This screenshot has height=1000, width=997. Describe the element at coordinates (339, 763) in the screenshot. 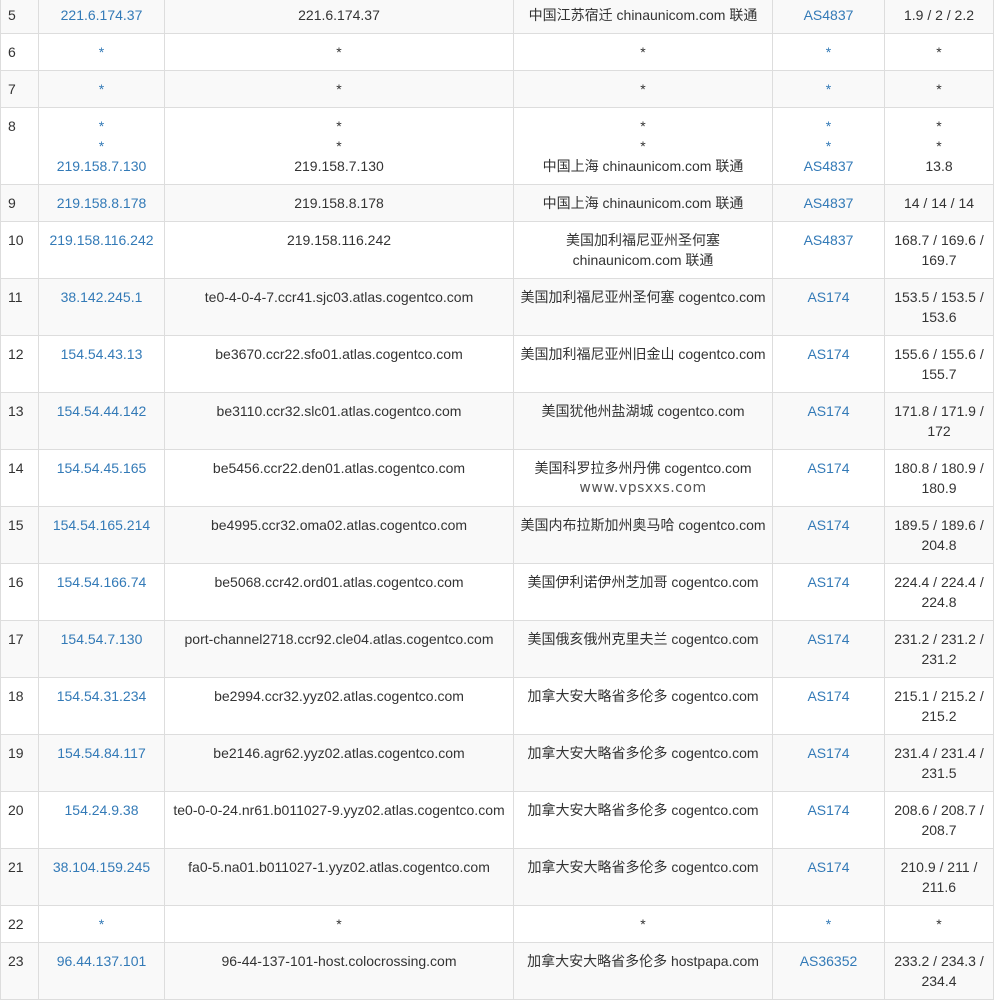

I see `hostname-cell: be2146.agr62.yyz02.atlas.cogentco.com` at that location.